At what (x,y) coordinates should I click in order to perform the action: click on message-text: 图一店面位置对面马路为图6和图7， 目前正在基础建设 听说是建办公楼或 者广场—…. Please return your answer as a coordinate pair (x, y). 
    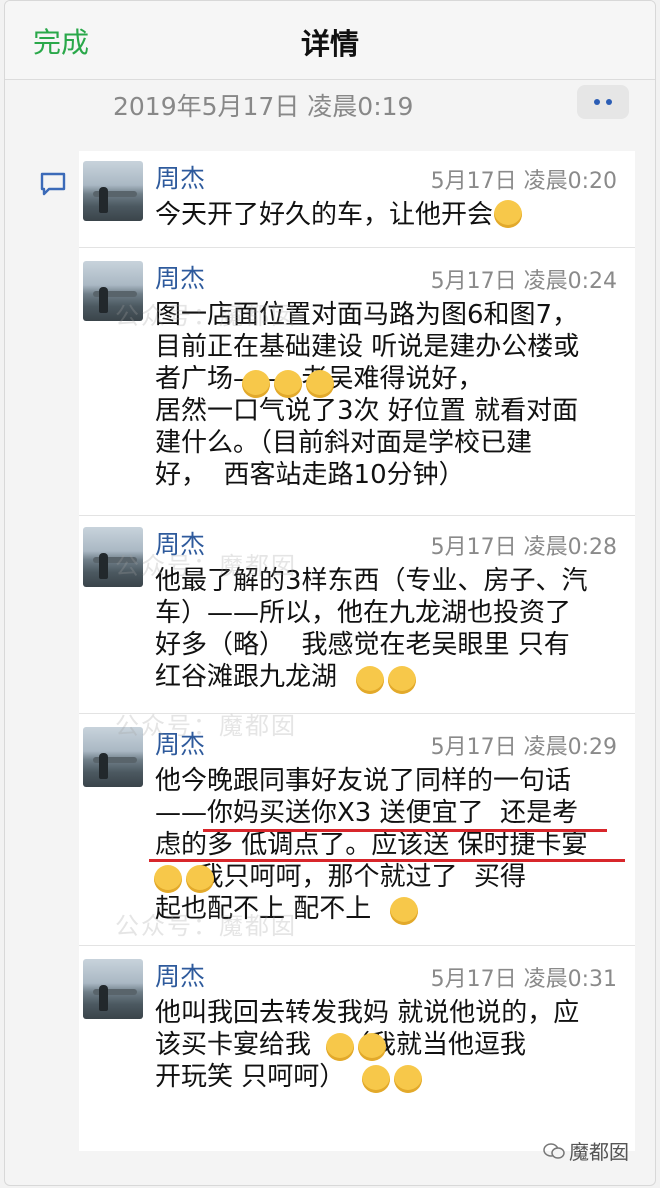
    Looking at the image, I should click on (367, 395).